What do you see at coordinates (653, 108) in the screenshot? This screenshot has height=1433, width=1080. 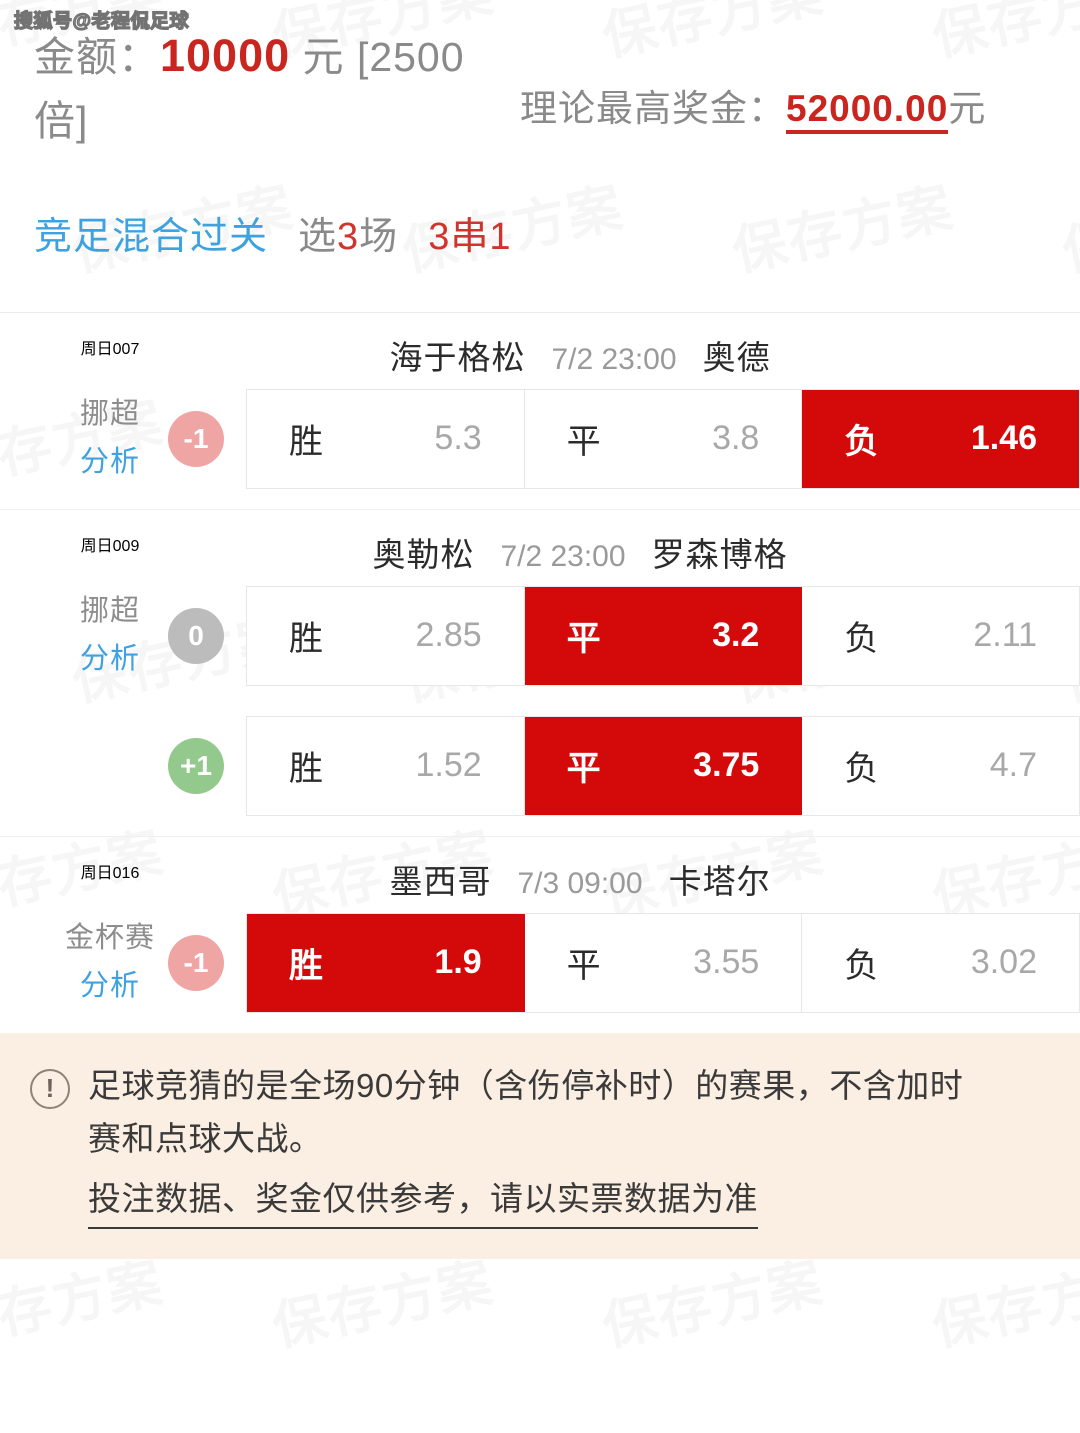 I see `max-bonus-label: 理论最高奖金：` at bounding box center [653, 108].